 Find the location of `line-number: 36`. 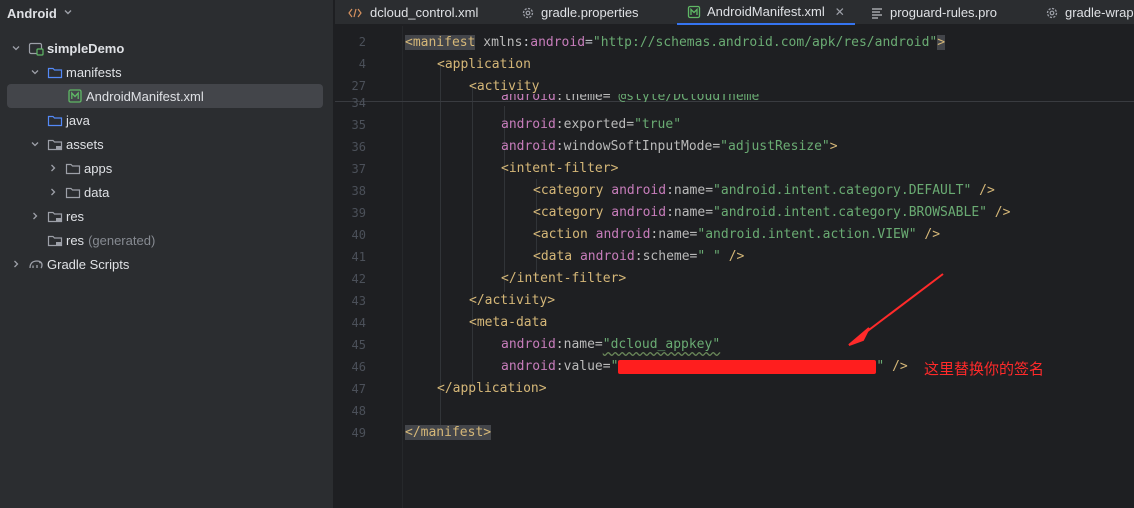

line-number: 36 is located at coordinates (358, 147).